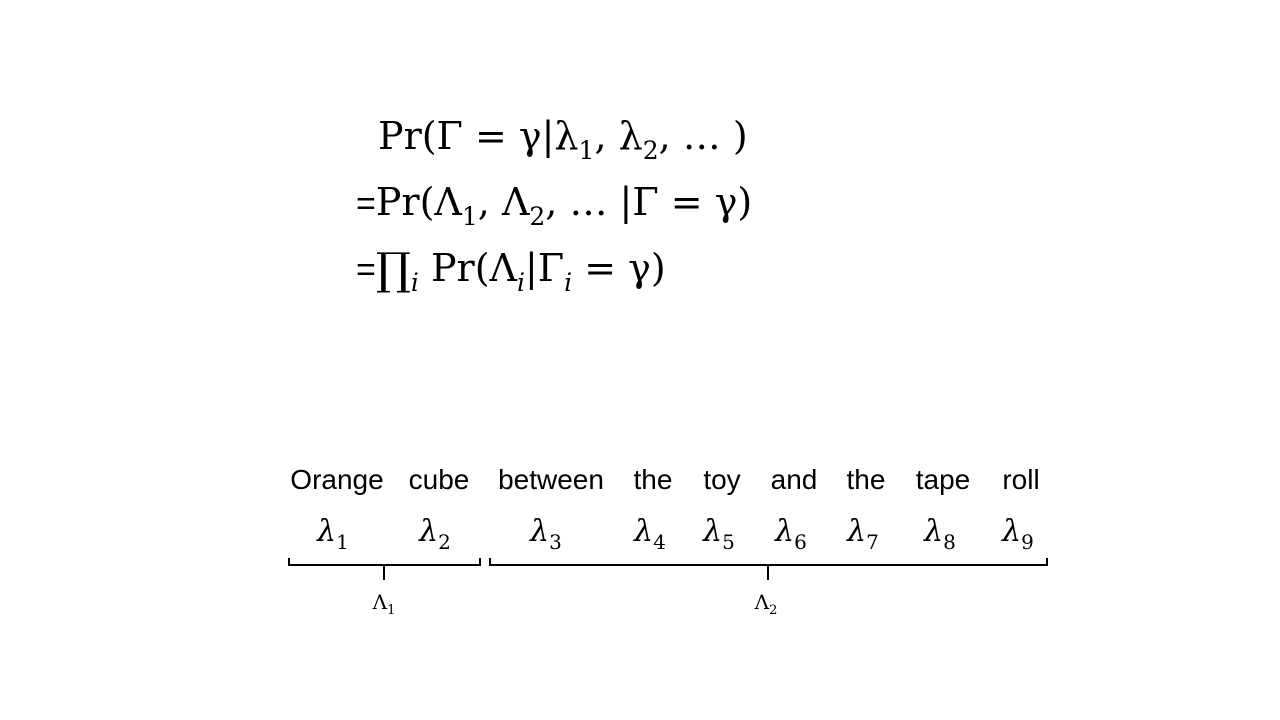 This screenshot has height=720, width=1280. I want to click on lambda-4: λ4, so click(650, 534).